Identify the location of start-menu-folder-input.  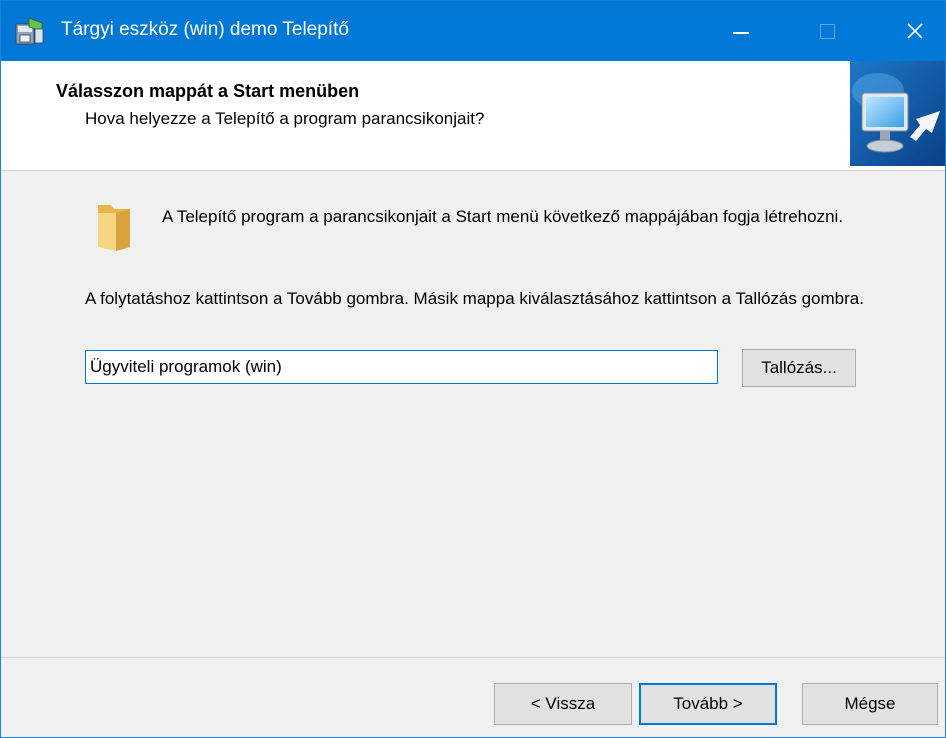
(401, 367).